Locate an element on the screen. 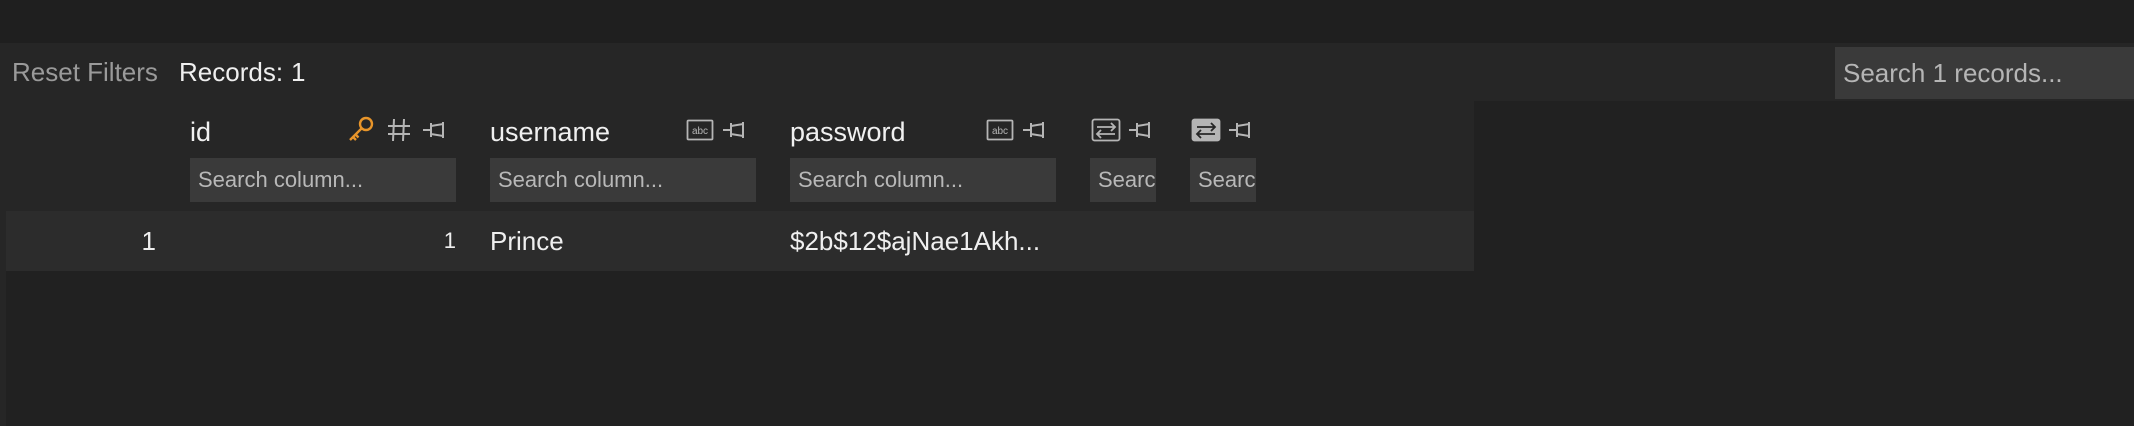 The height and width of the screenshot is (426, 2134). username-column-search is located at coordinates (623, 180).